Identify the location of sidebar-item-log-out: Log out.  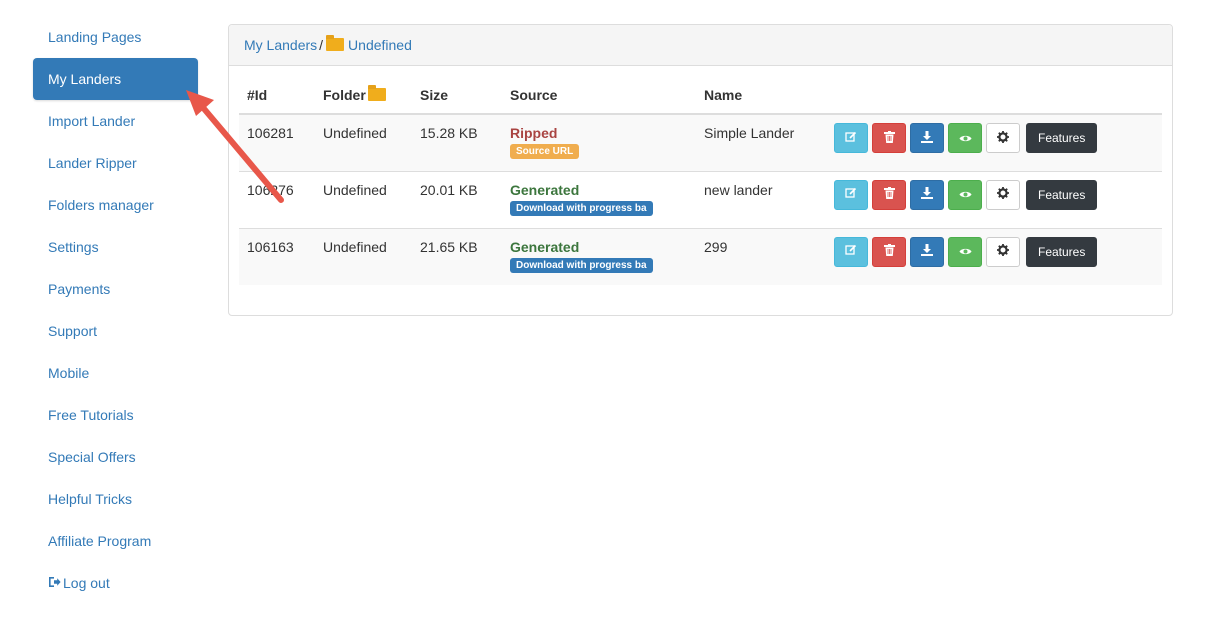
(115, 583).